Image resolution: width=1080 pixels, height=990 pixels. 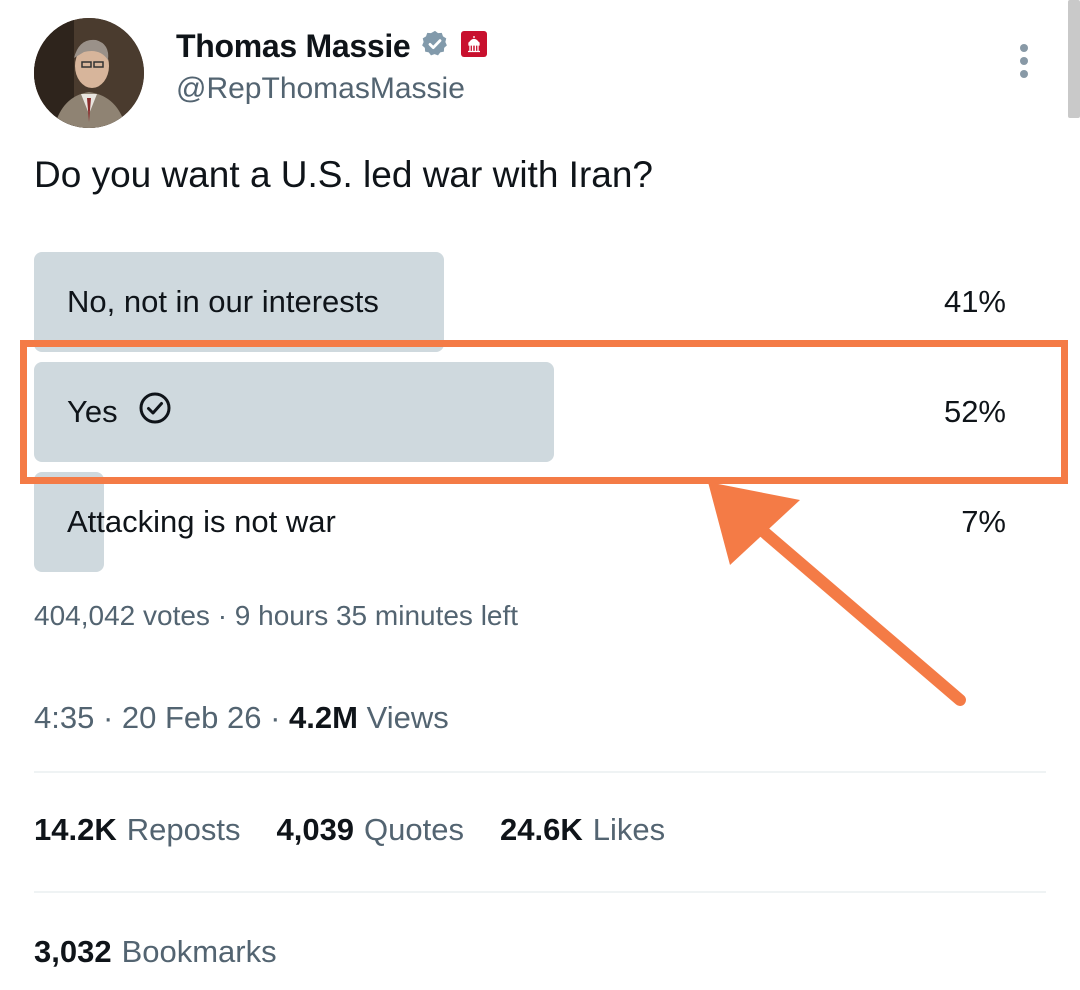 What do you see at coordinates (75, 829) in the screenshot?
I see `reposts-count: 14.2K` at bounding box center [75, 829].